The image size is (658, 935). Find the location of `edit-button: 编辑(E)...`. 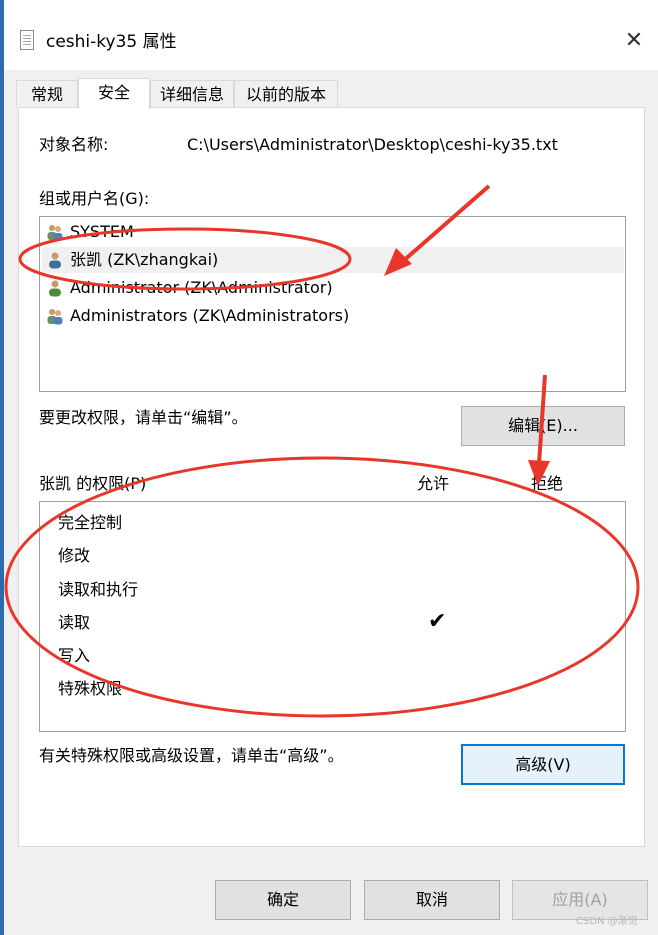

edit-button: 编辑(E)... is located at coordinates (543, 426).